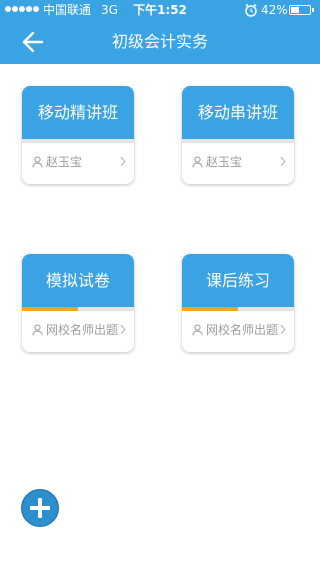  Describe the element at coordinates (159, 41) in the screenshot. I see `page-title: 初级会计实务` at that location.